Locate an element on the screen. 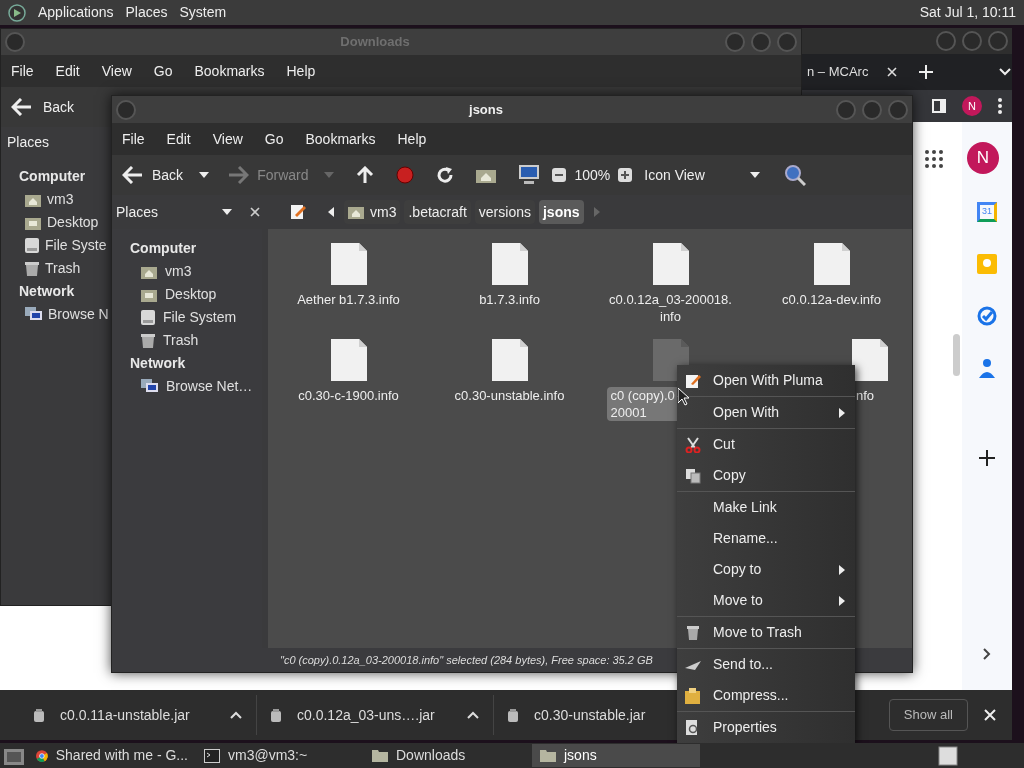  zoom-level: 100% is located at coordinates (592, 175).